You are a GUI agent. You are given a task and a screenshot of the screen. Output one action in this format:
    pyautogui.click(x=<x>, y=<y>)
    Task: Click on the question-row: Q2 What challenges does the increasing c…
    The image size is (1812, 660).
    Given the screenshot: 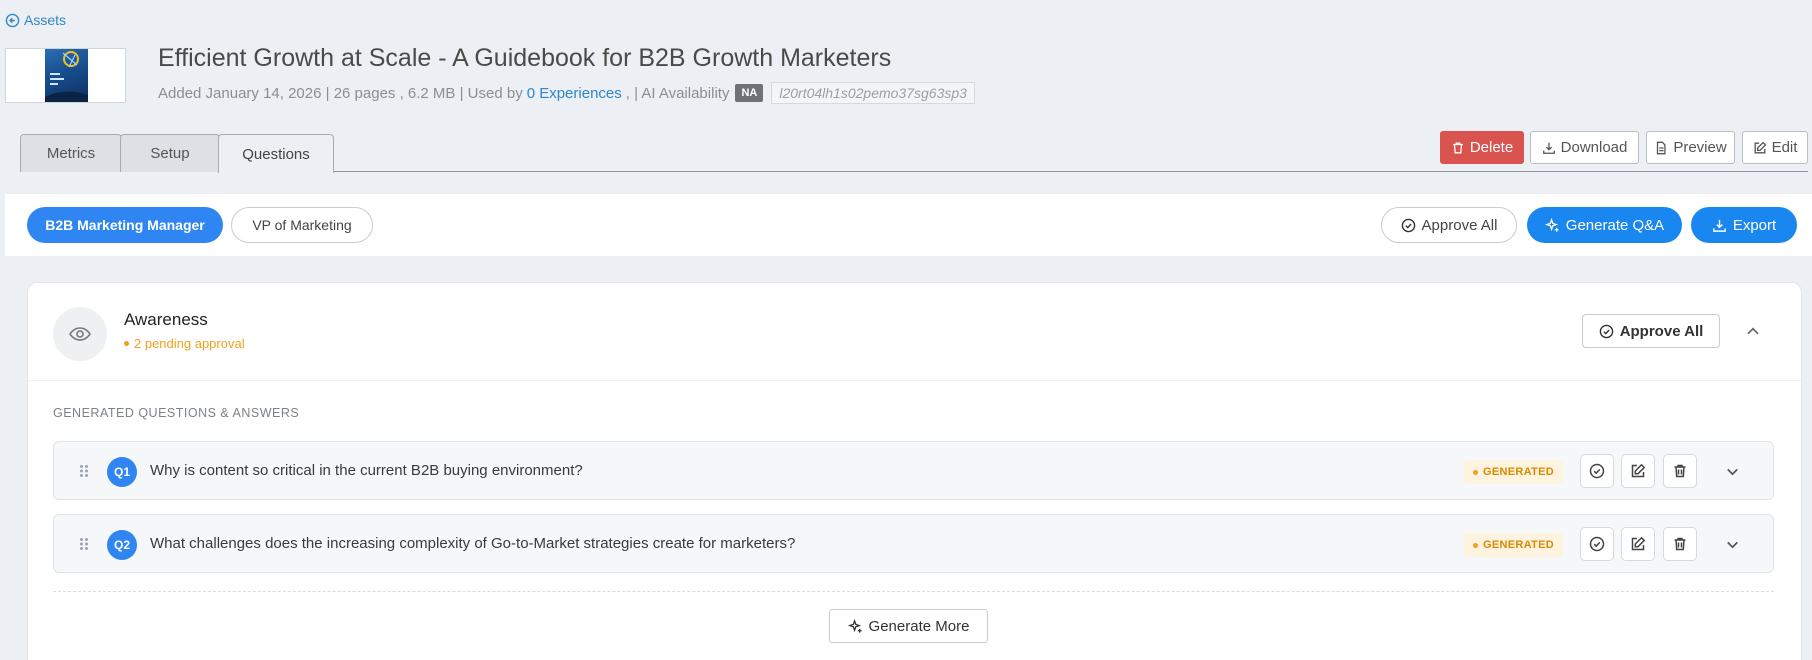 What is the action you would take?
    pyautogui.click(x=913, y=543)
    